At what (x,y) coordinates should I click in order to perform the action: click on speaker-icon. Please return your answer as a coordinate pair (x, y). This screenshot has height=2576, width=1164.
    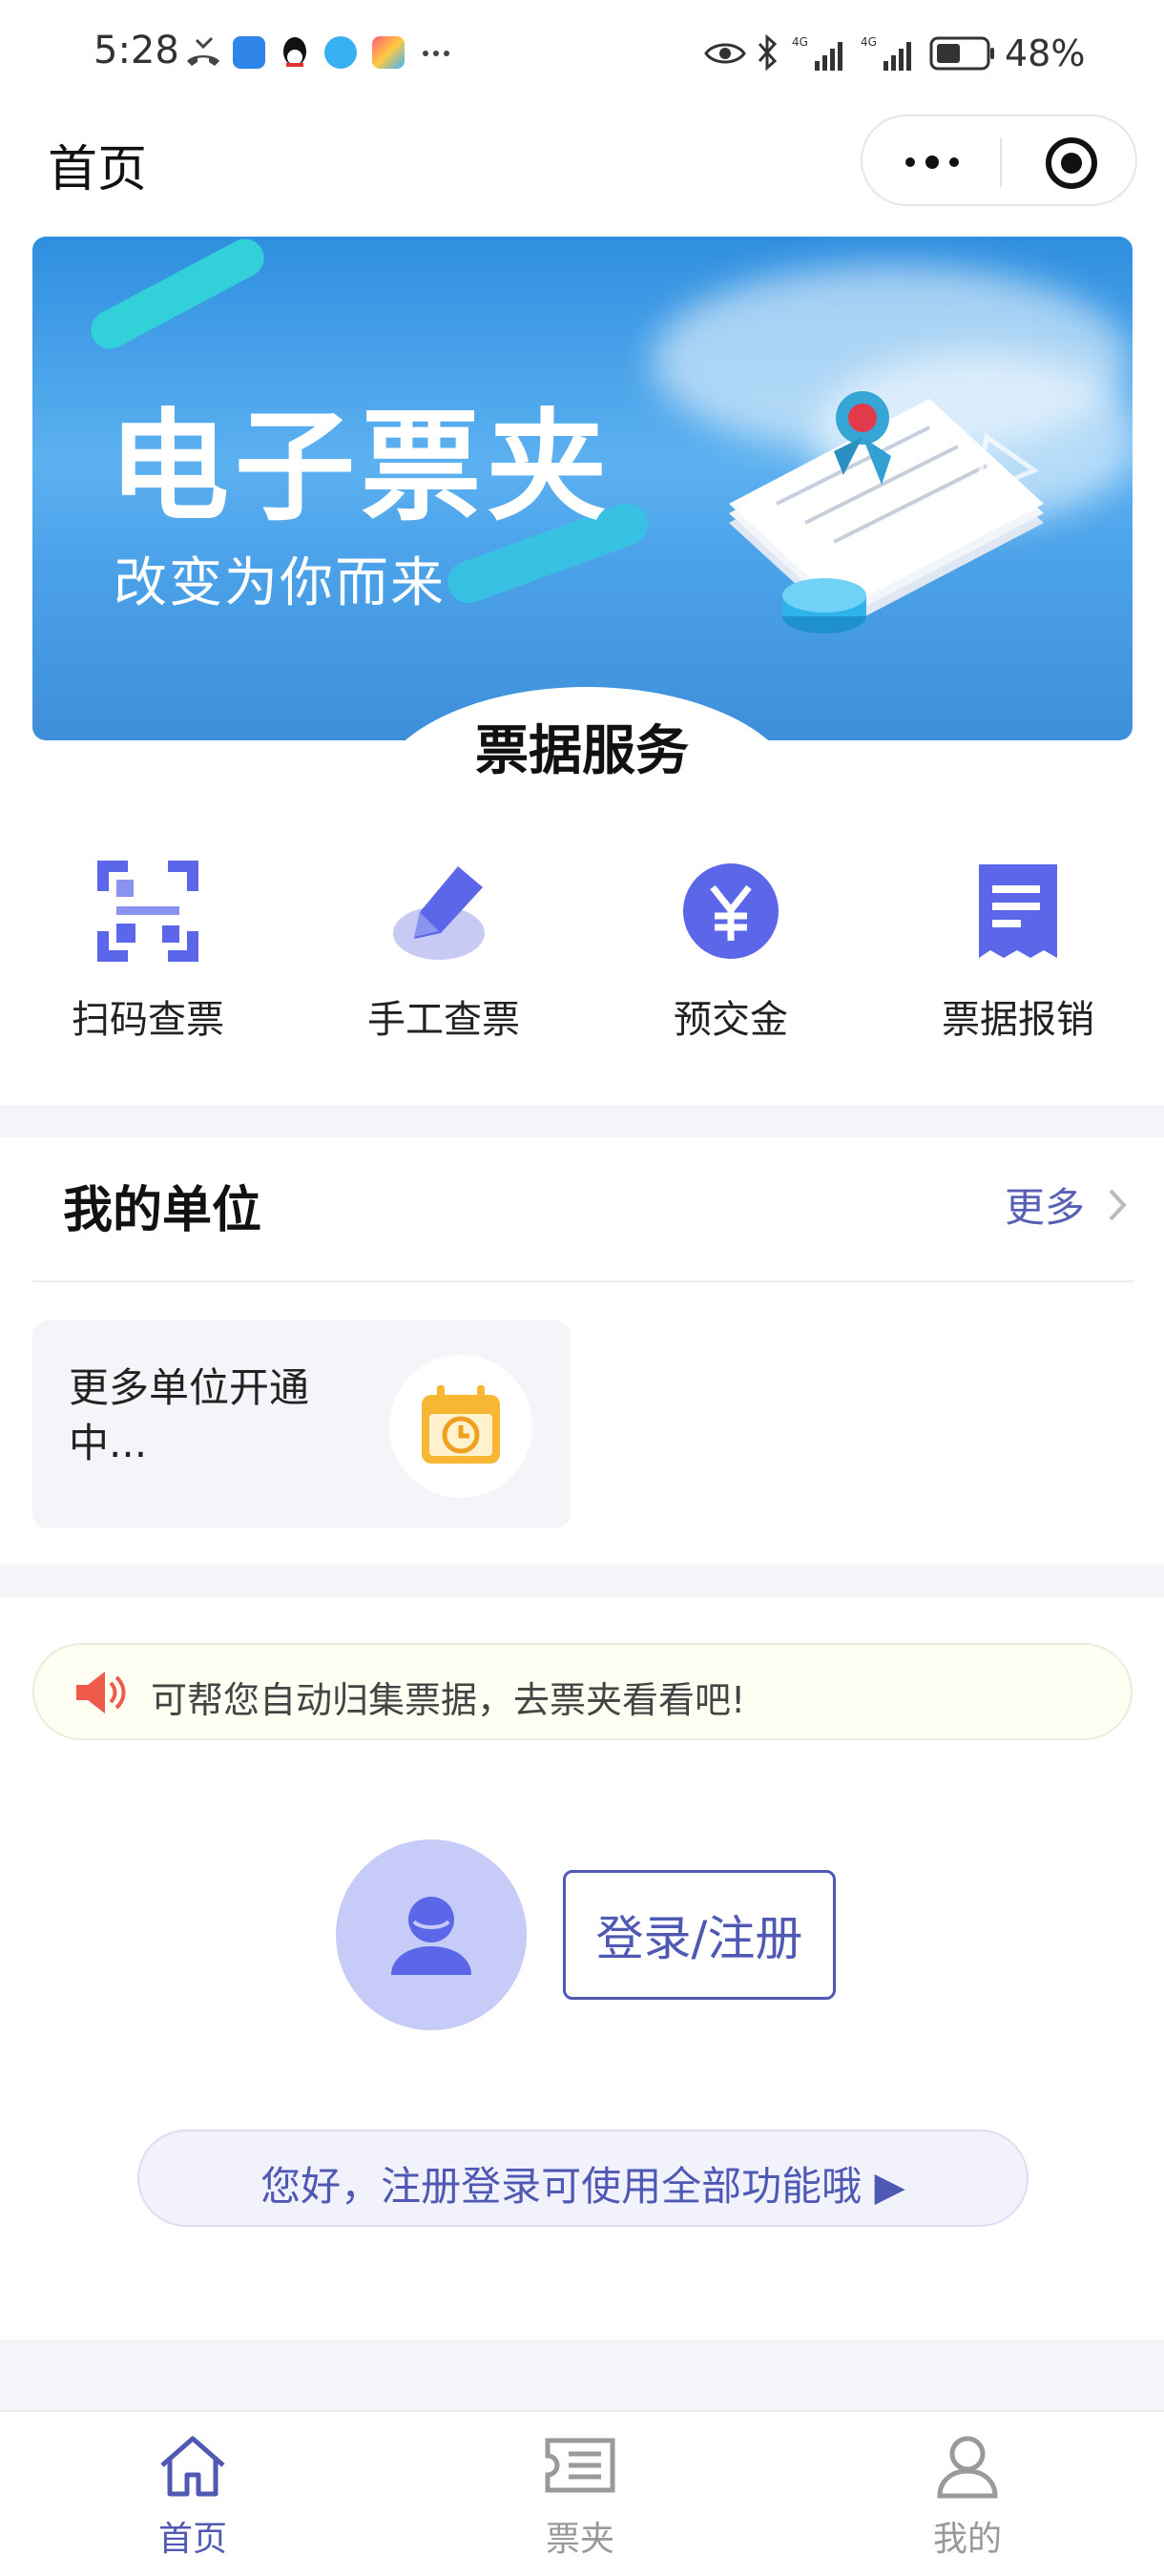
    Looking at the image, I should click on (101, 1693).